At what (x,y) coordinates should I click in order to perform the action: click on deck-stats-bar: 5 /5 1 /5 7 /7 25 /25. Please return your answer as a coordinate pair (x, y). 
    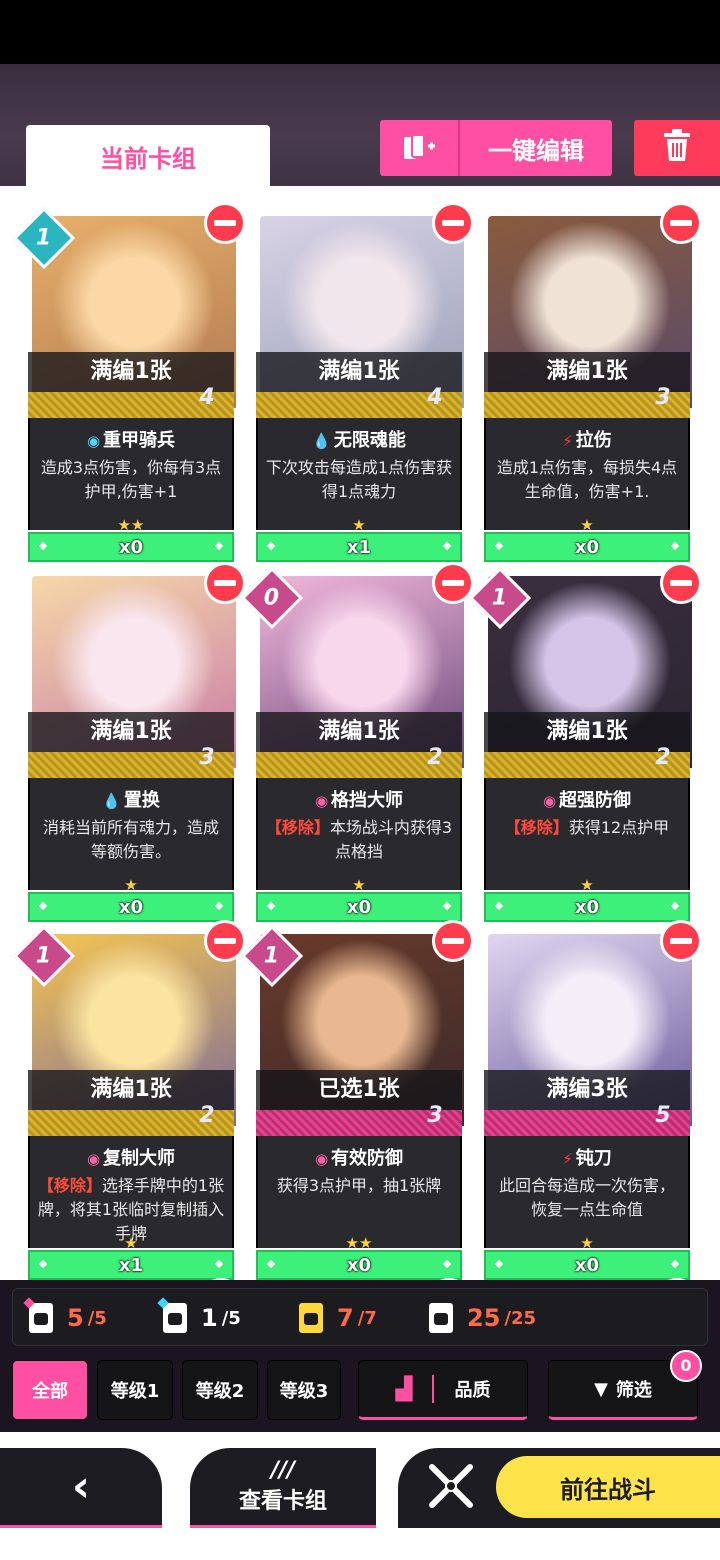
    Looking at the image, I should click on (360, 1317).